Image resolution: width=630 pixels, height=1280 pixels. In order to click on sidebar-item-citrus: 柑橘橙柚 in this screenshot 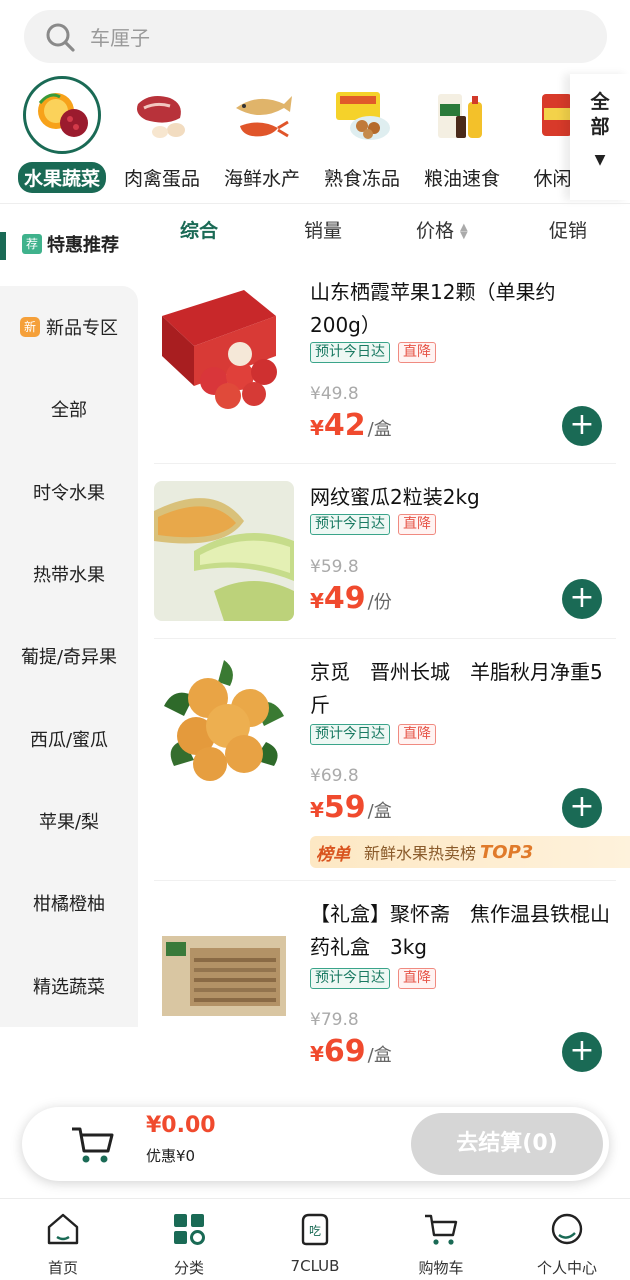, I will do `click(69, 903)`.